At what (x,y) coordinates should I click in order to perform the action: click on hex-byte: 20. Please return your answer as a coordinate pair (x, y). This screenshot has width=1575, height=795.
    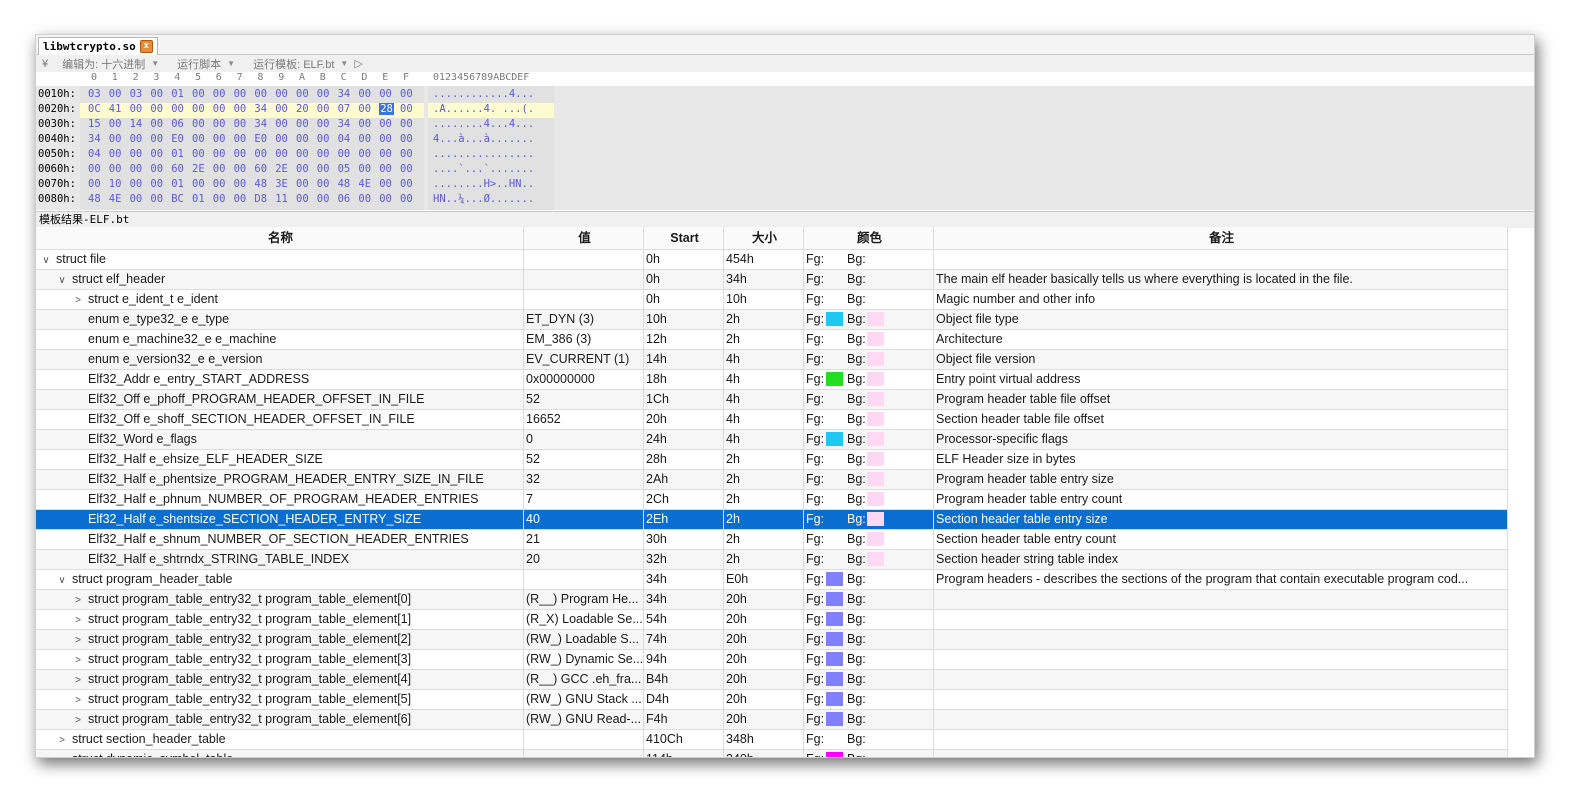
    Looking at the image, I should click on (302, 109).